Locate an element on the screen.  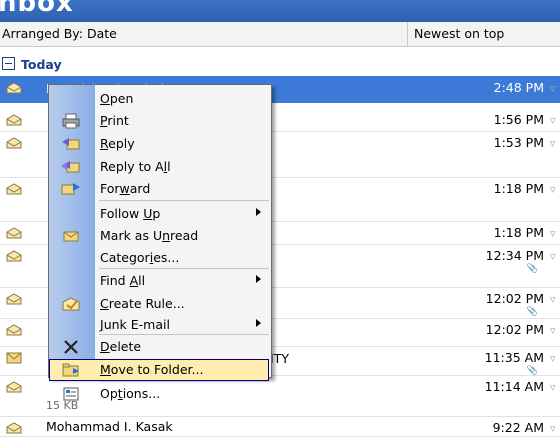
menu-item-open: Open is located at coordinates (160, 99).